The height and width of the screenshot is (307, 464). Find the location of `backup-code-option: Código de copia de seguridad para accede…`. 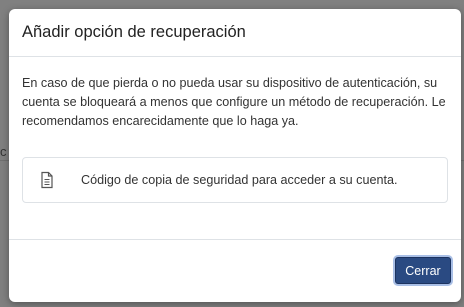

backup-code-option: Código de copia de seguridad para accede… is located at coordinates (235, 180).